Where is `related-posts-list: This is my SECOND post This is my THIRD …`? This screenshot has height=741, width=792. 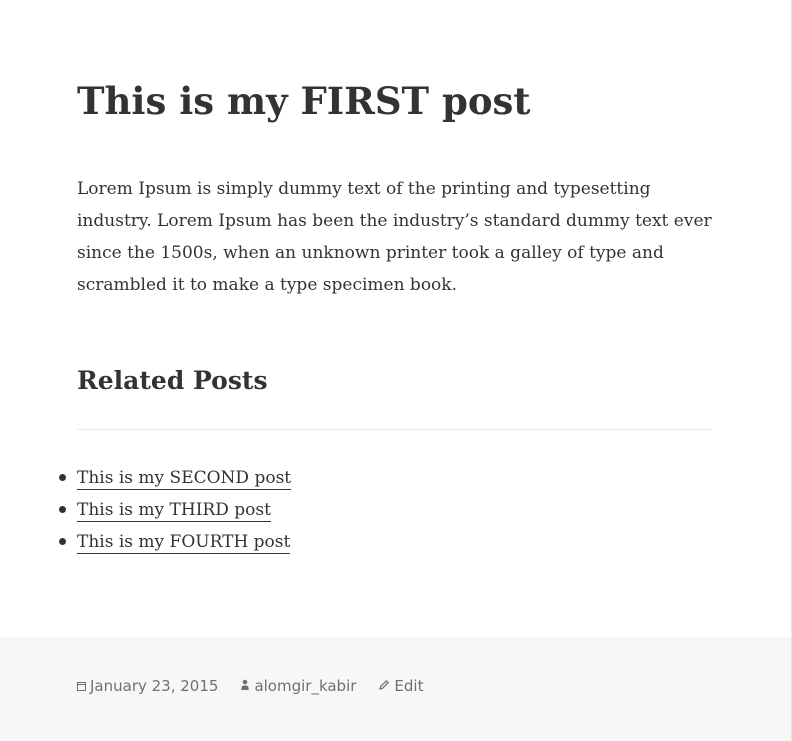
related-posts-list: This is my SECOND post This is my THIRD … is located at coordinates (175, 510).